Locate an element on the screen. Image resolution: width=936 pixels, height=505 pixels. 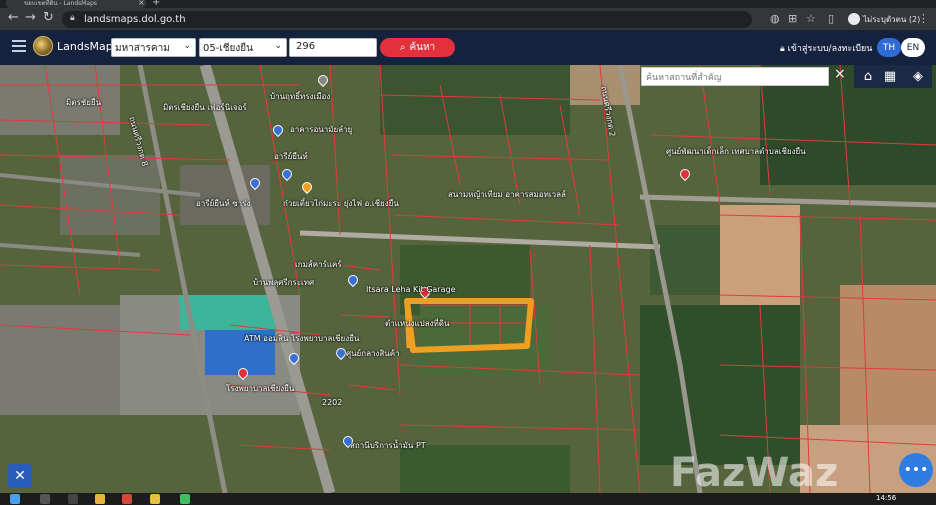
search-icon is located at coordinates (45, 499).